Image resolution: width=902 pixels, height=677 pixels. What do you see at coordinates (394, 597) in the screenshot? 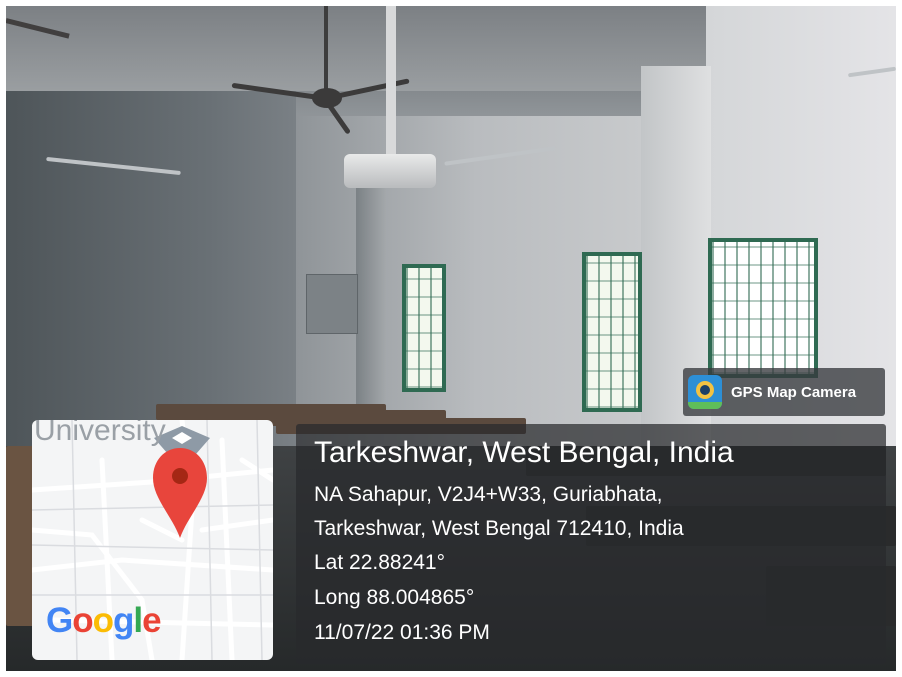
I see `longitude: Long 88.004865°` at bounding box center [394, 597].